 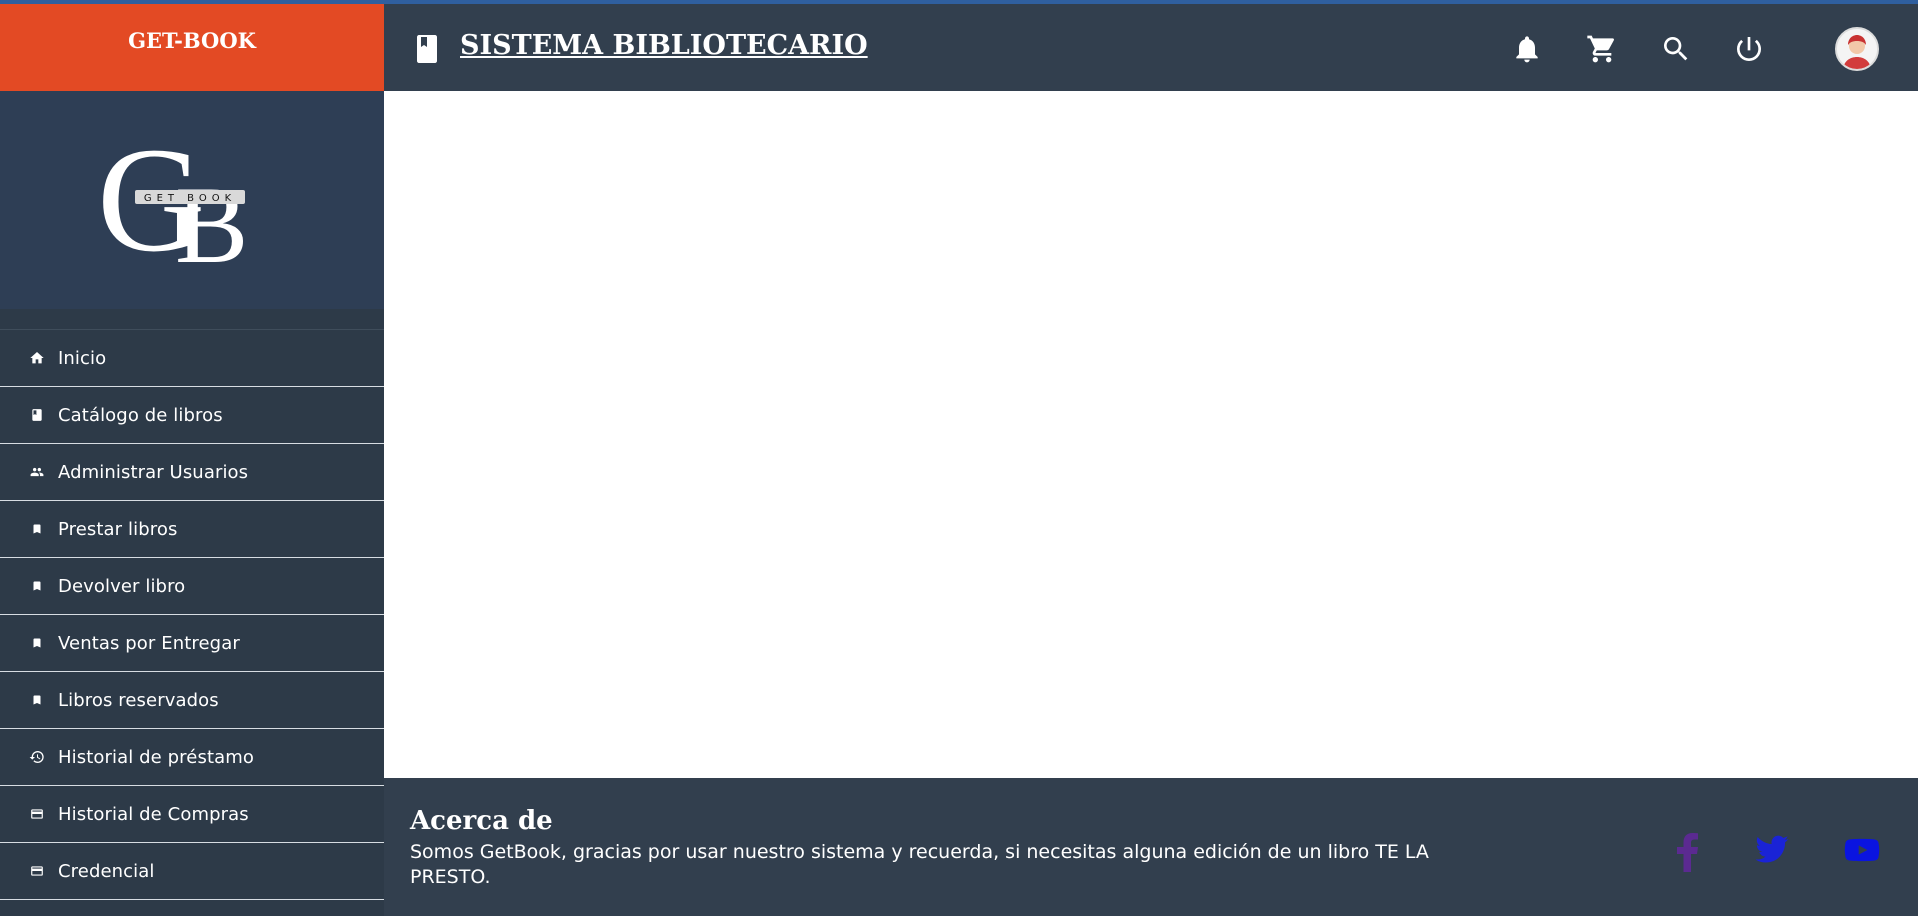 I want to click on getbook-logo: G B GET BOOK, so click(x=172, y=200).